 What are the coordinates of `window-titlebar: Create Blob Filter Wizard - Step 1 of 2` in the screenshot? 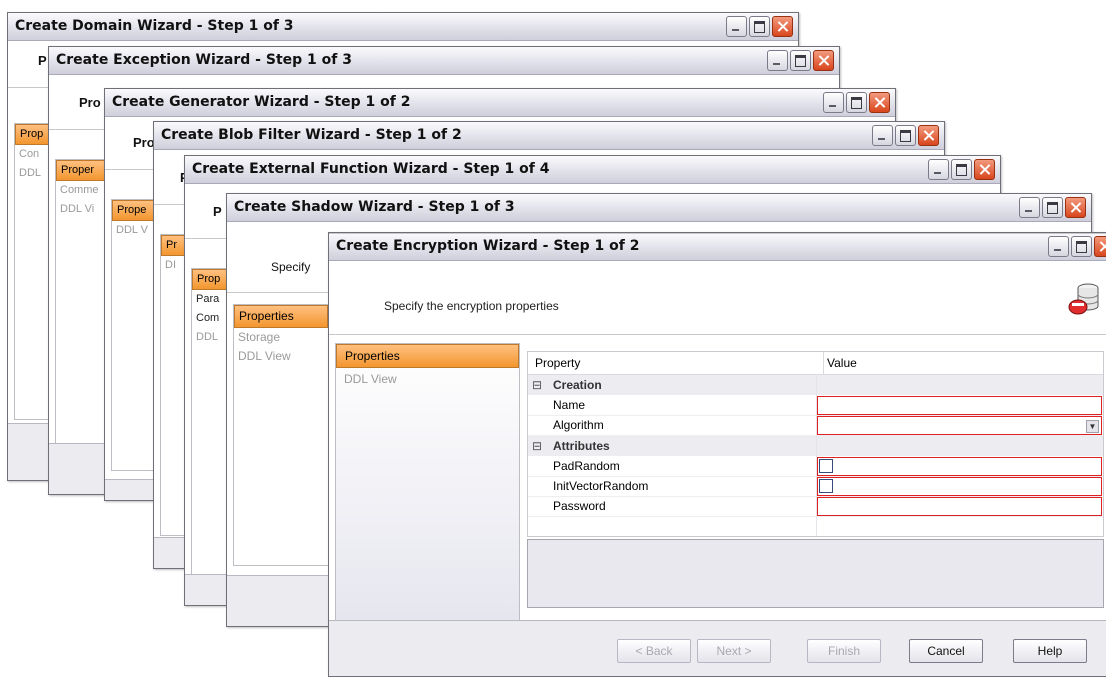 It's located at (549, 136).